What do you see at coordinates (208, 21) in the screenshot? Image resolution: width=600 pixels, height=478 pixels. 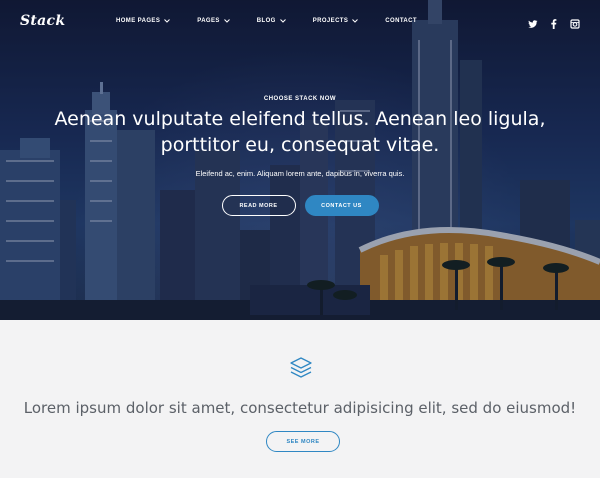 I see `nav-item-label: PAGES` at bounding box center [208, 21].